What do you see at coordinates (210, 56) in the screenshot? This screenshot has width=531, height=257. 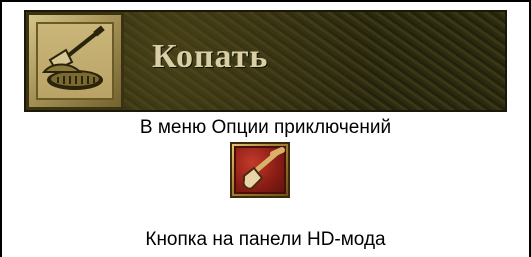 I see `banner-title: Копать` at bounding box center [210, 56].